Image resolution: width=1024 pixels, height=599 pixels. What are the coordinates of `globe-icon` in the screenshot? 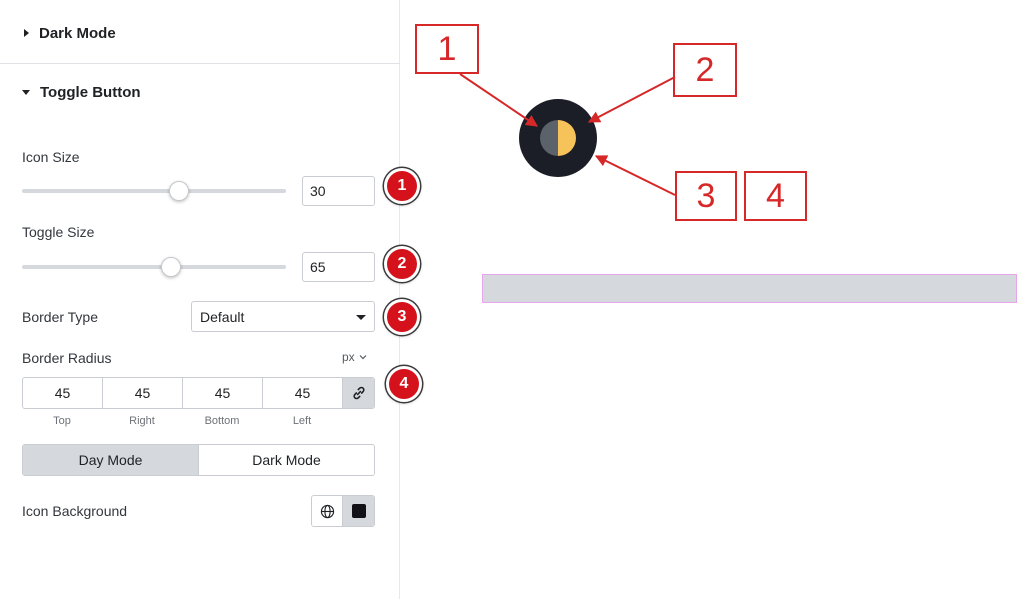 It's located at (327, 511).